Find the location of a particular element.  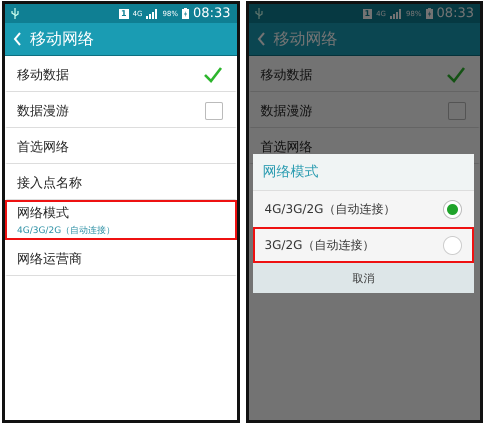

setting-summary: 4G/3G/2G（自动连接） is located at coordinates (66, 230).